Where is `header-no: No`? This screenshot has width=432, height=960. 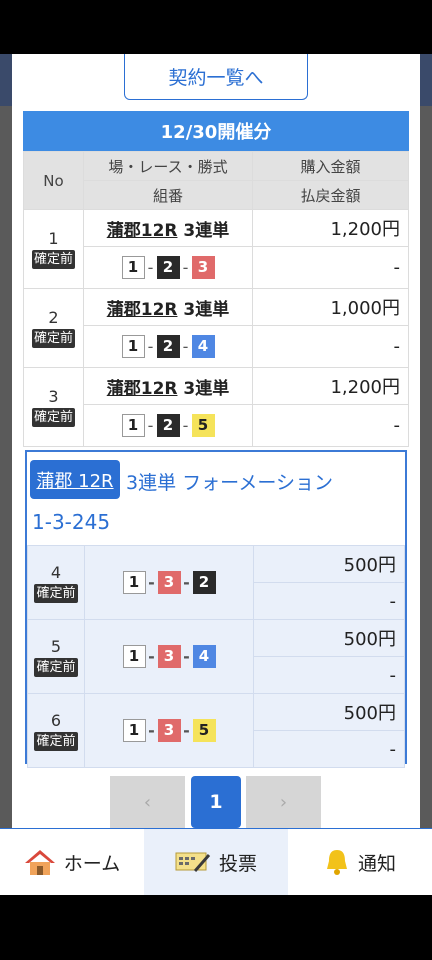
header-no: No is located at coordinates (53, 180).